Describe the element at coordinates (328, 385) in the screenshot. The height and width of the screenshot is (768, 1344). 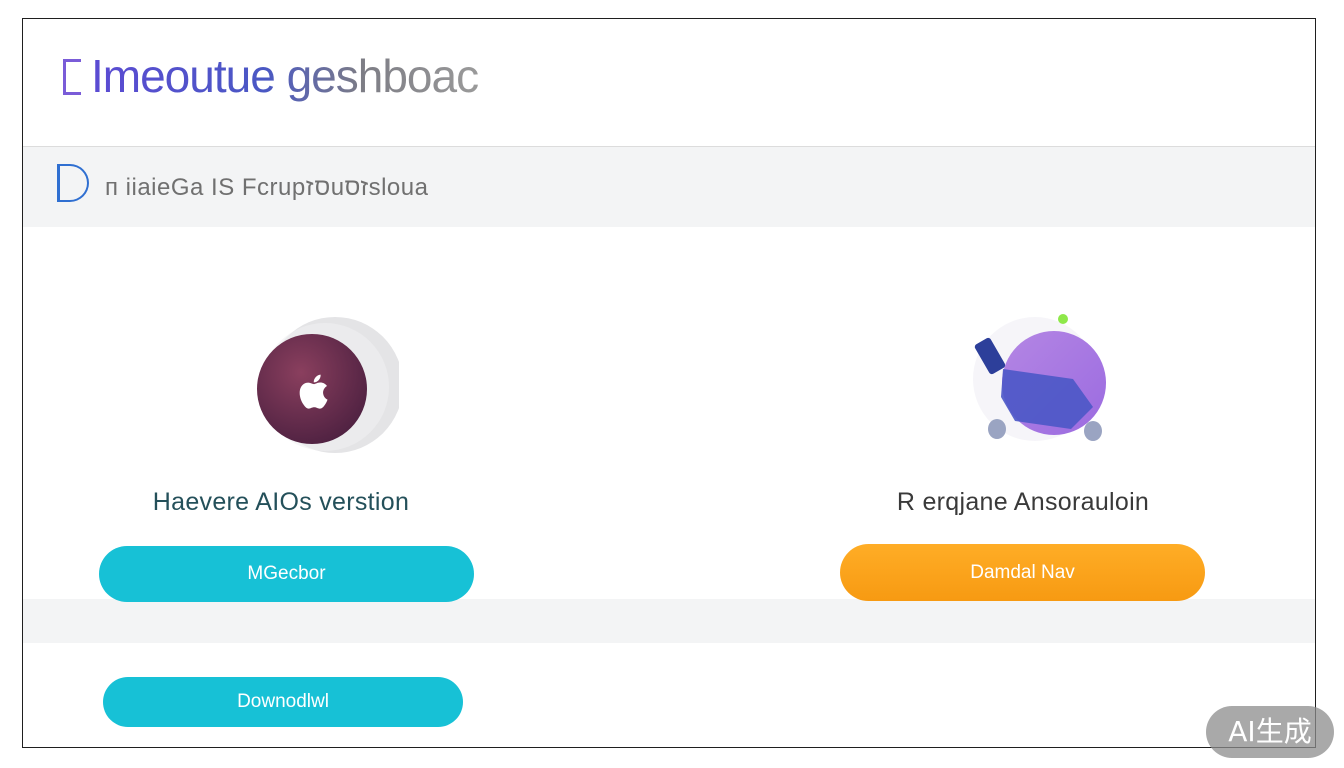
I see `apple-logo-icon` at that location.